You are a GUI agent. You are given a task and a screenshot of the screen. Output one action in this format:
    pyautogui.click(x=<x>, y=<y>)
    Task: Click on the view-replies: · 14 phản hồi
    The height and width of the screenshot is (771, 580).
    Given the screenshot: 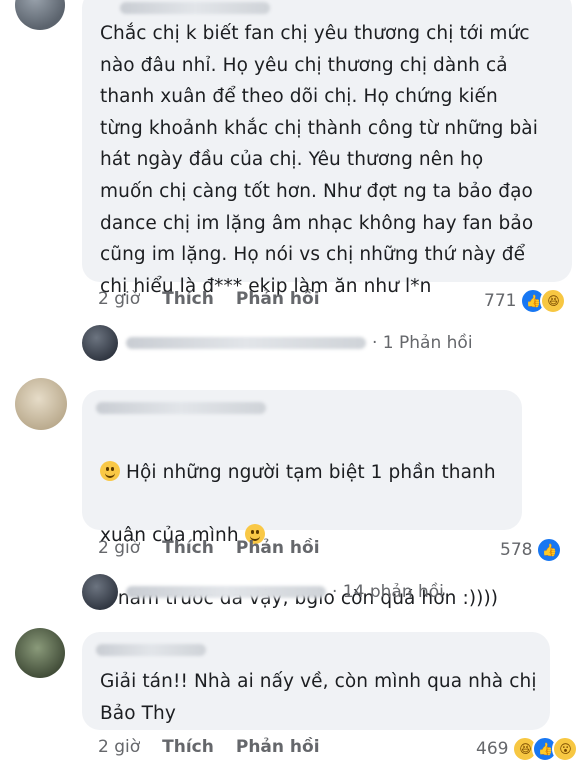 What is the action you would take?
    pyautogui.click(x=263, y=592)
    